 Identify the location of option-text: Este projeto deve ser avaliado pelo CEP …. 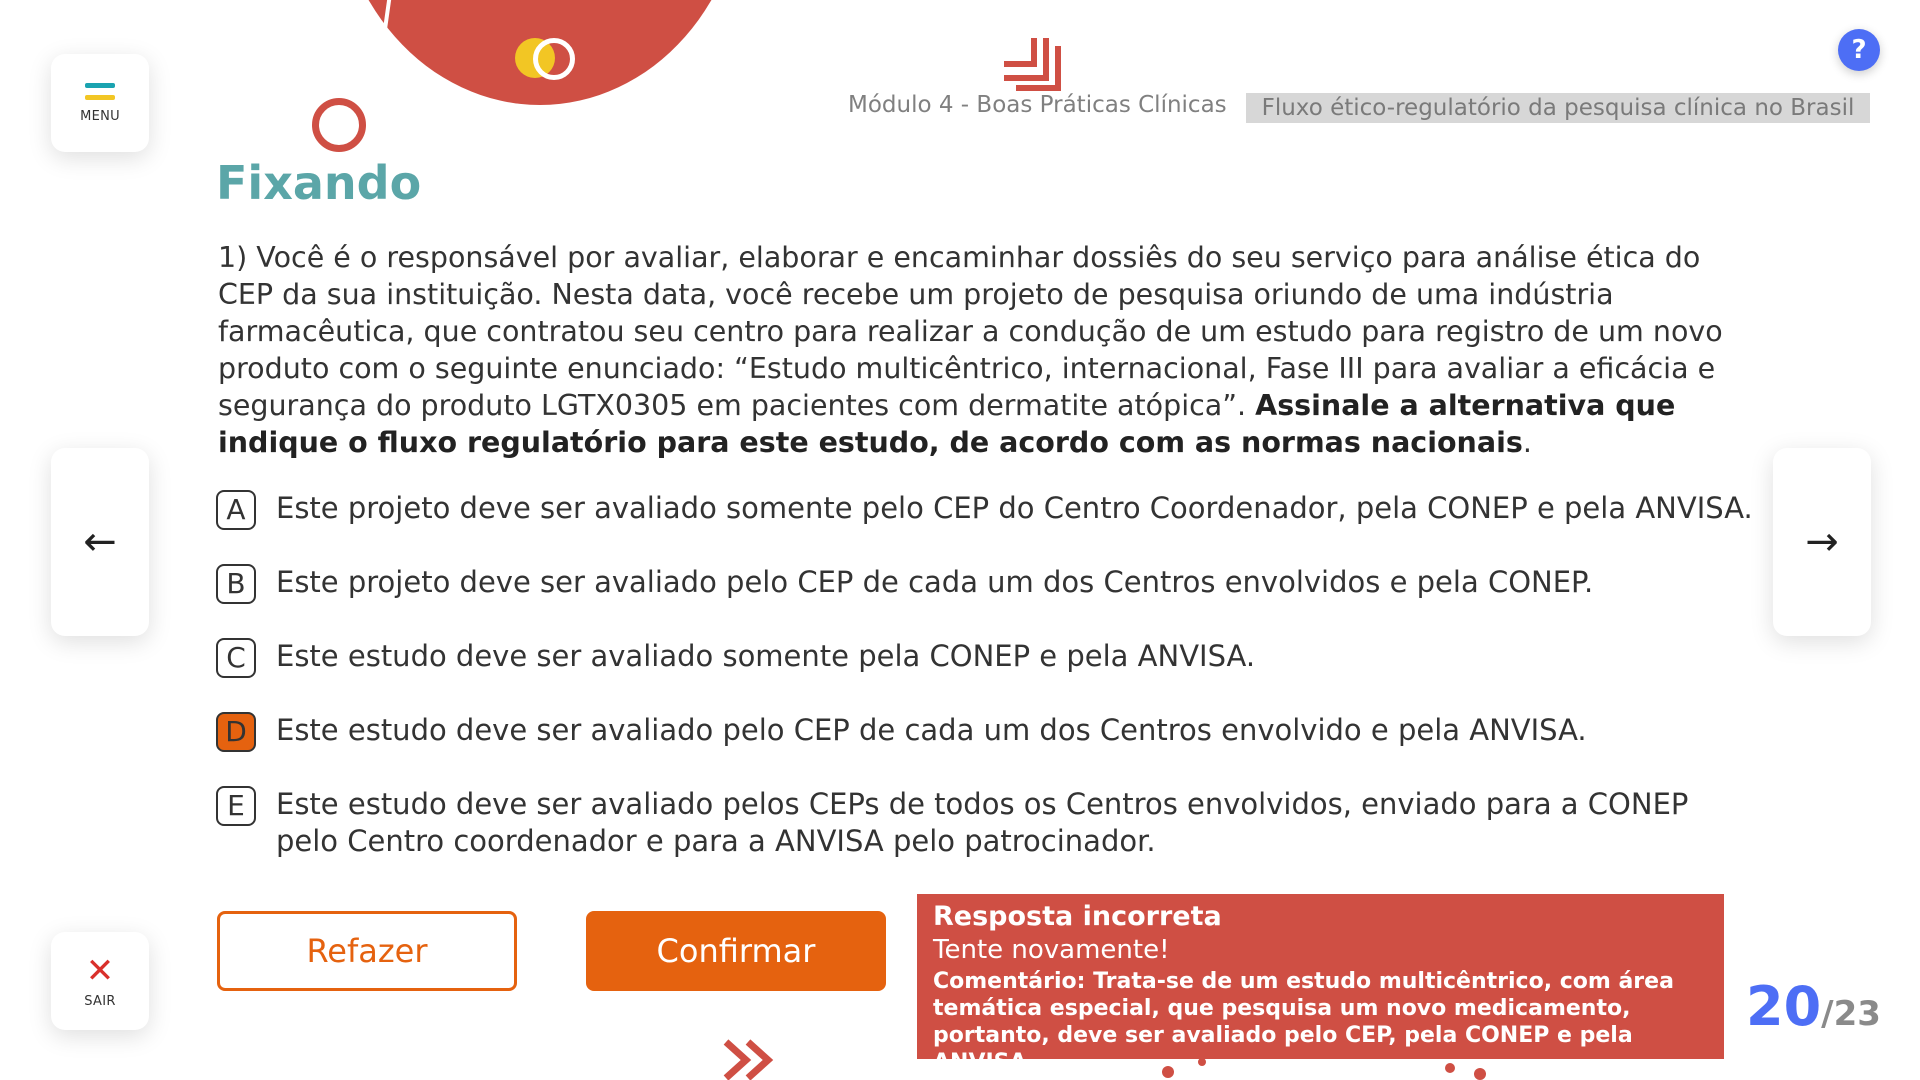
(1016, 582).